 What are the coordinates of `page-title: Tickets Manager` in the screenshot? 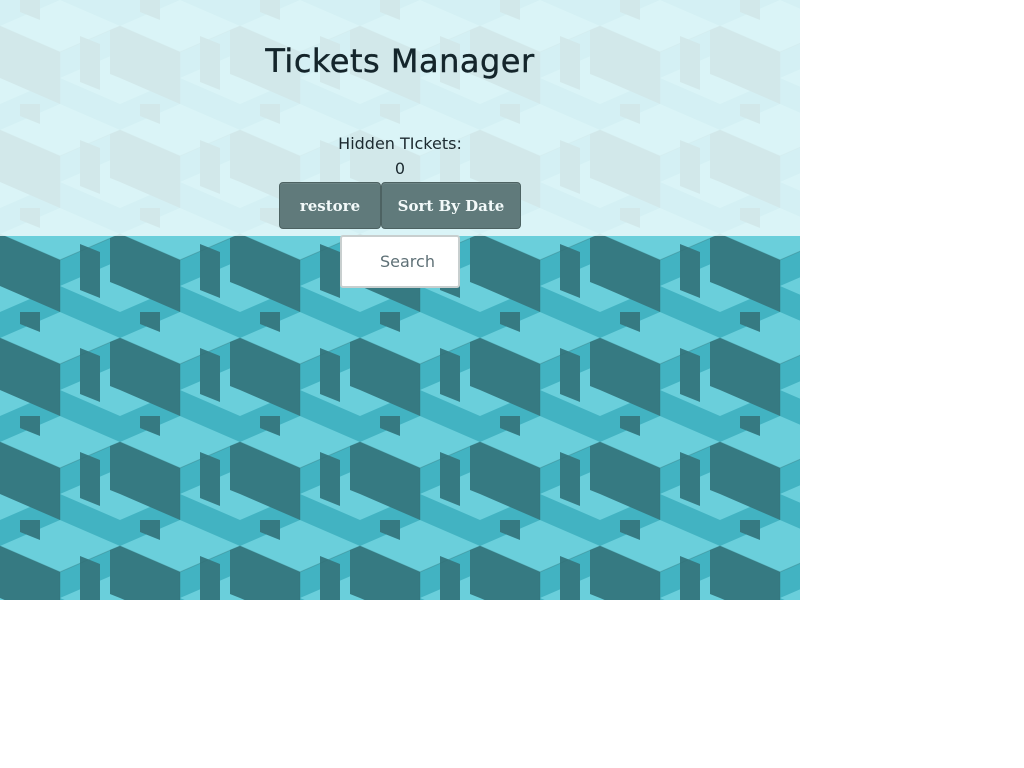 It's located at (400, 61).